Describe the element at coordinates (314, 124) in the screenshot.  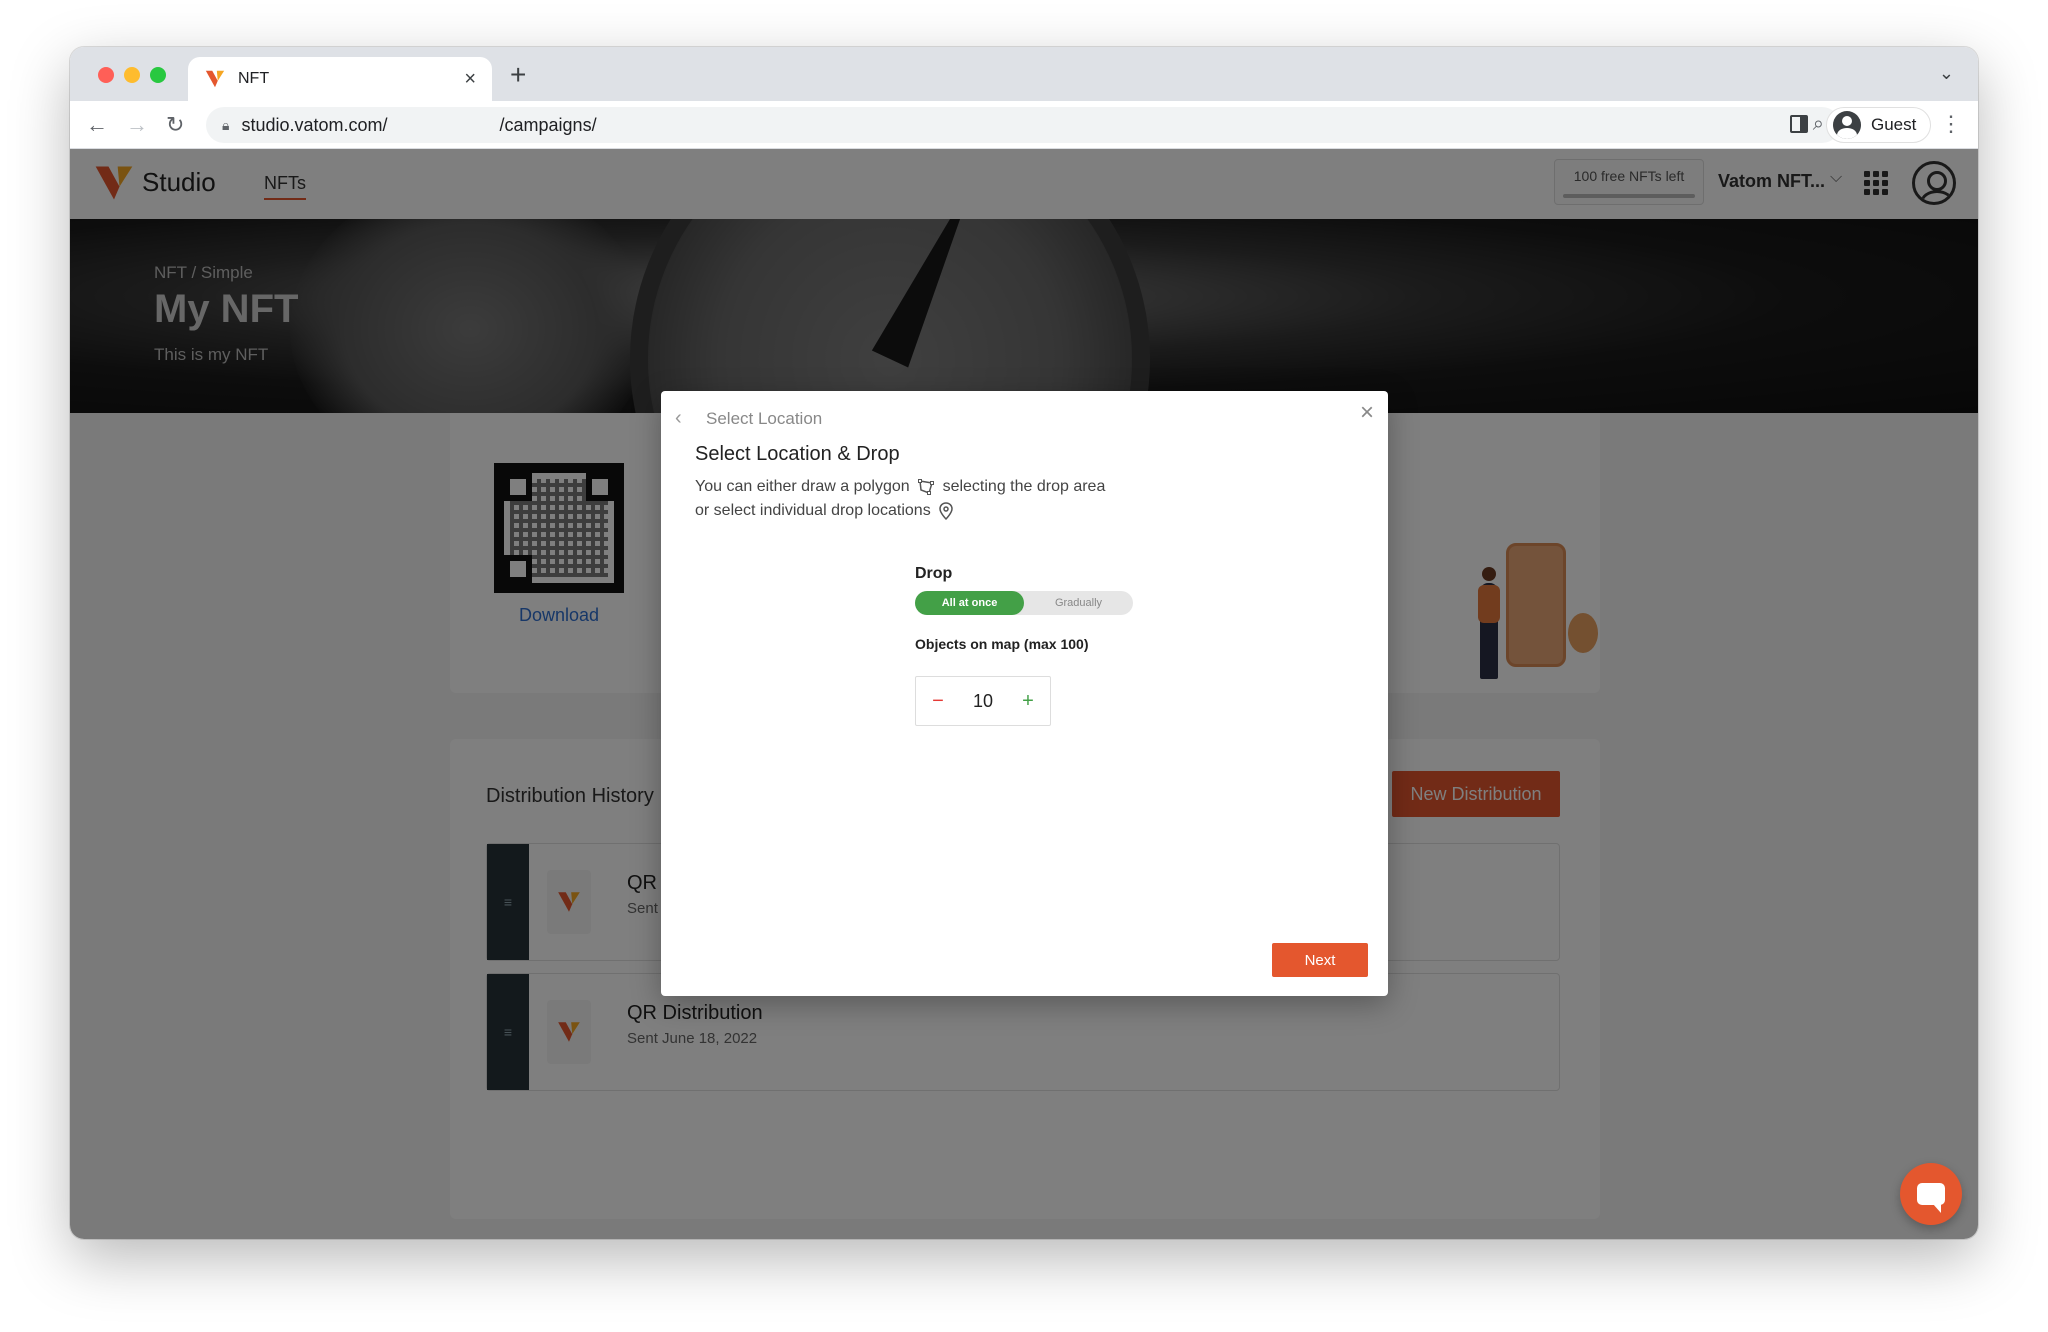
I see `url-host: studio.vatom.com/` at that location.